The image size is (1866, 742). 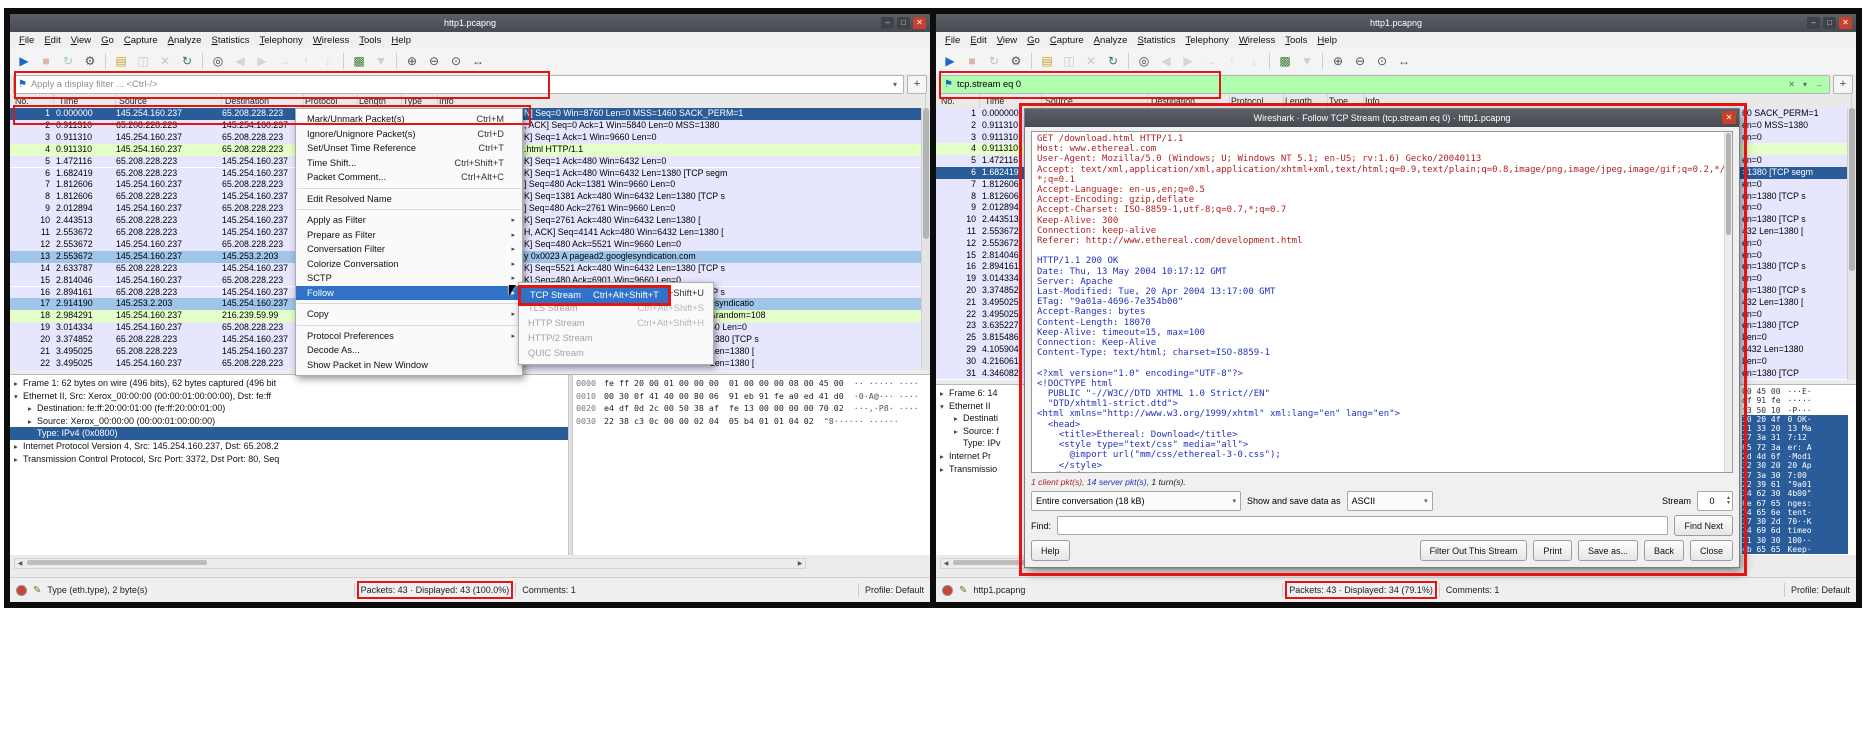 What do you see at coordinates (1795, 419) in the screenshot?
I see `hex-line: 30 20 4f 0 OK·` at bounding box center [1795, 419].